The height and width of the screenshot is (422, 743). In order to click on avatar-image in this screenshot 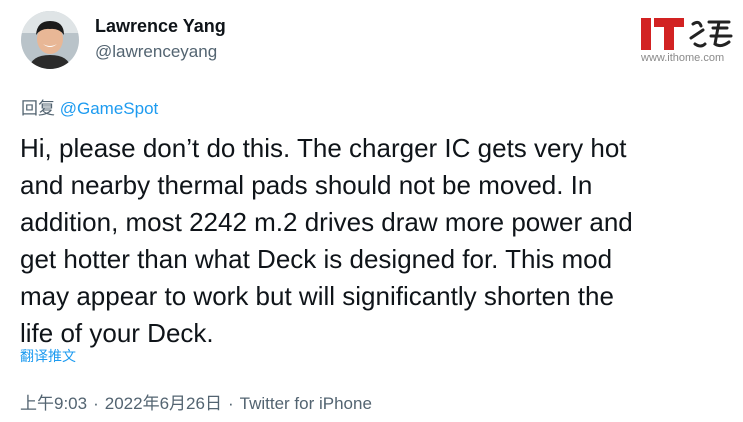, I will do `click(50, 40)`.